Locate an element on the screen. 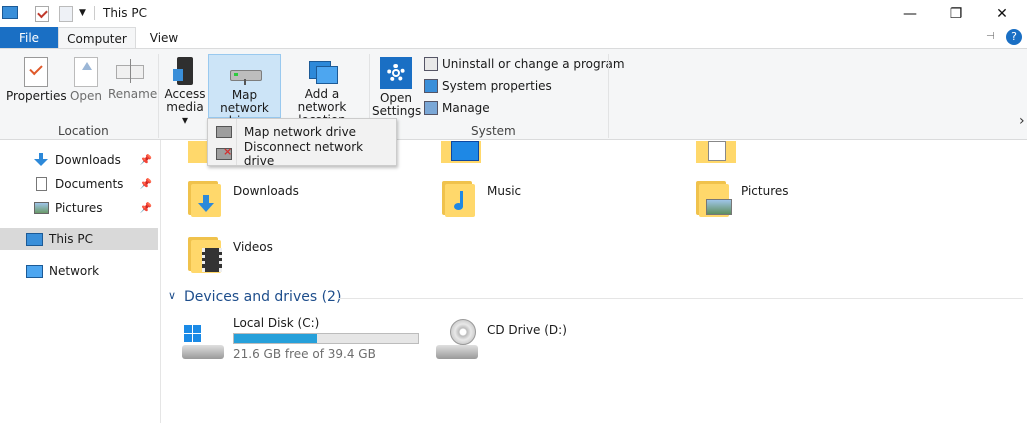 The width and height of the screenshot is (1027, 423). qat-new-folder-icon is located at coordinates (66, 14).